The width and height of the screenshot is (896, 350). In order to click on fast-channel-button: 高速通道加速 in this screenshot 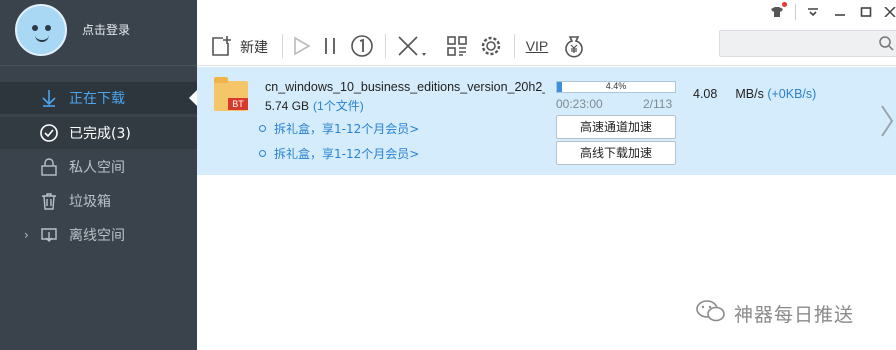, I will do `click(616, 127)`.